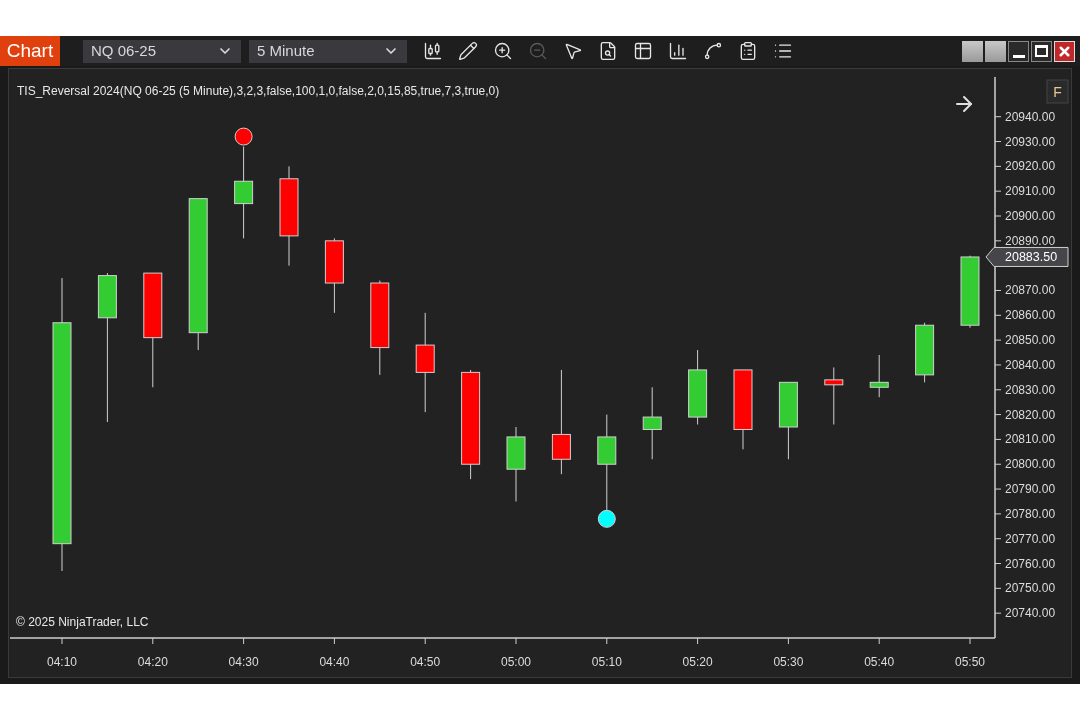 This screenshot has height=720, width=1080. What do you see at coordinates (1030, 240) in the screenshot?
I see `axis-label: 20890.00` at bounding box center [1030, 240].